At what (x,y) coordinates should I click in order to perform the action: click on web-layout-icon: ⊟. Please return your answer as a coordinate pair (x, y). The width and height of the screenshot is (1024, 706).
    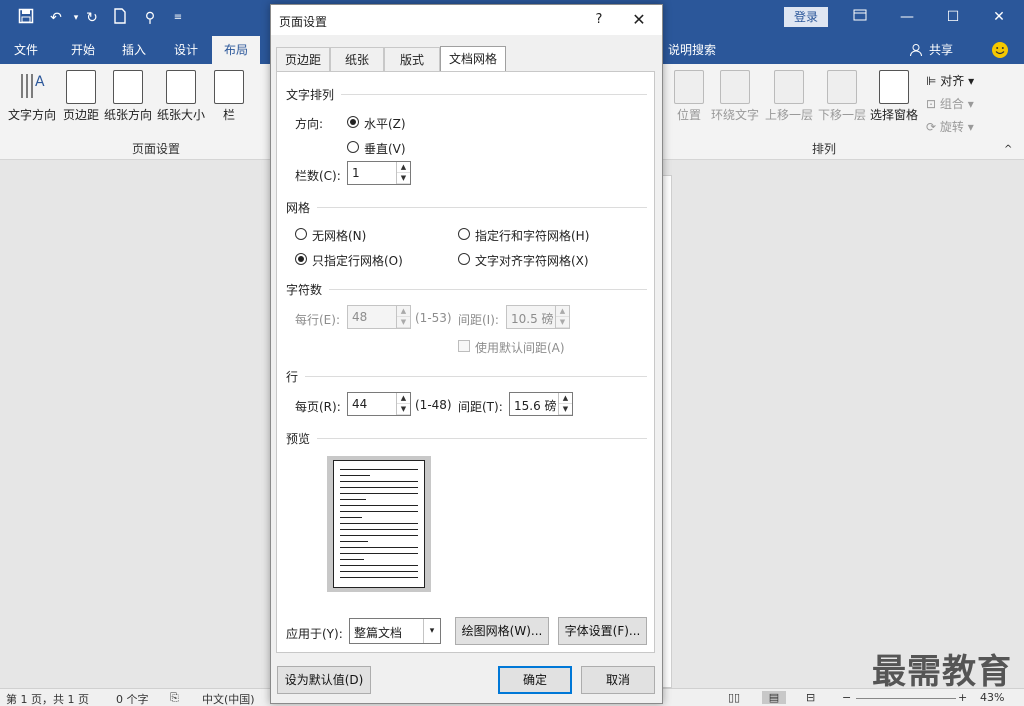
    Looking at the image, I should click on (810, 697).